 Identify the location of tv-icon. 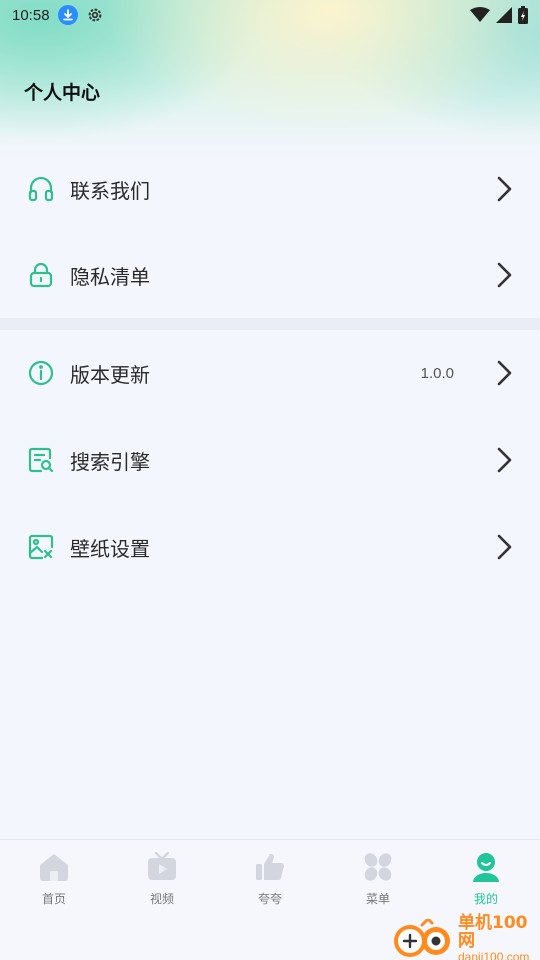
(162, 867).